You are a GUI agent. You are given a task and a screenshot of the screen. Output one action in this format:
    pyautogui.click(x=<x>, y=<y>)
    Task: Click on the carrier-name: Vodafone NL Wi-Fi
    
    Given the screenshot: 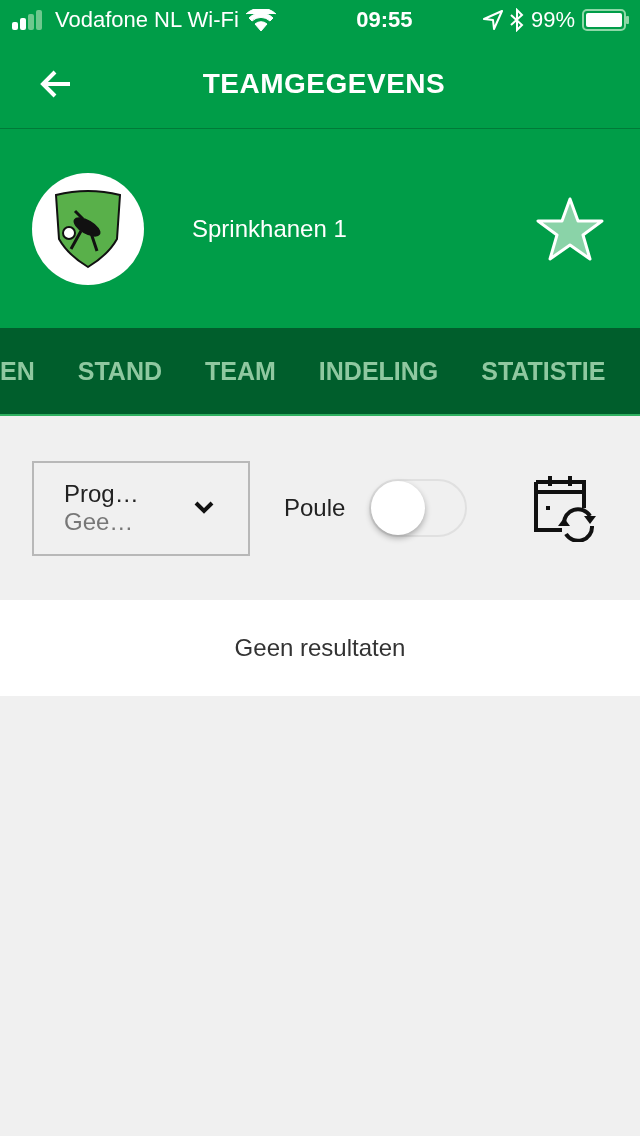 What is the action you would take?
    pyautogui.click(x=147, y=20)
    